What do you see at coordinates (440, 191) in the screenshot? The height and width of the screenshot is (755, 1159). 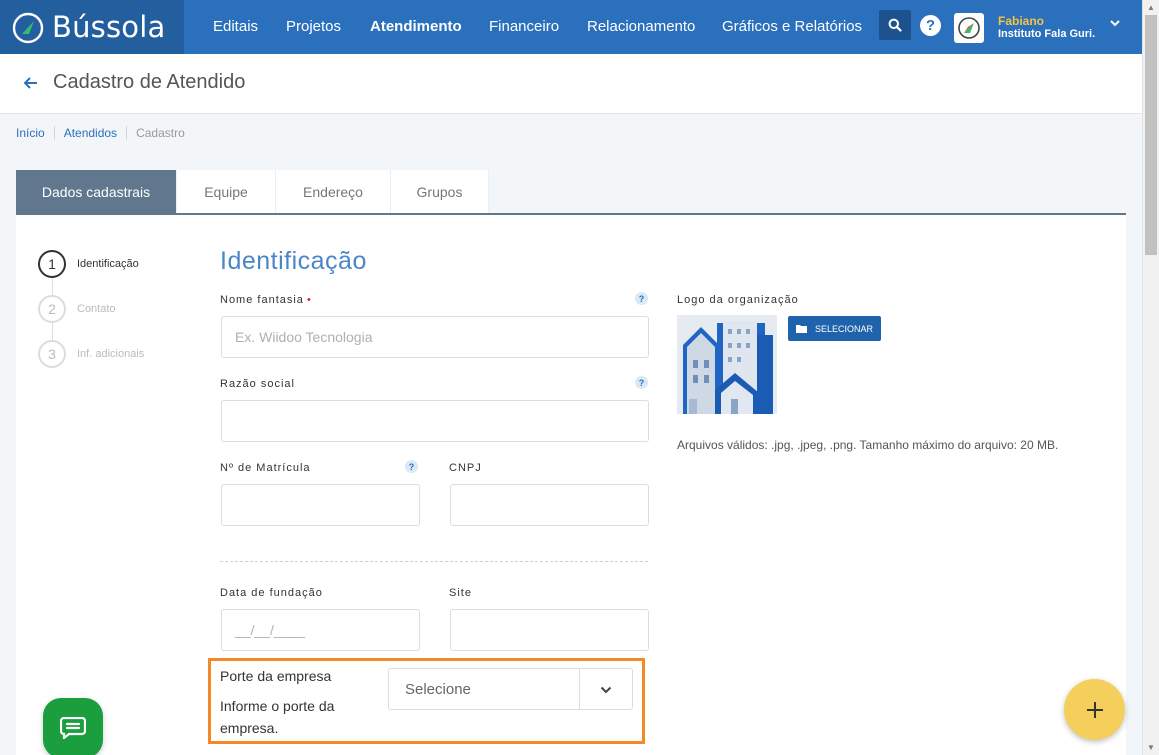 I see `tab-grupos: Grupos` at bounding box center [440, 191].